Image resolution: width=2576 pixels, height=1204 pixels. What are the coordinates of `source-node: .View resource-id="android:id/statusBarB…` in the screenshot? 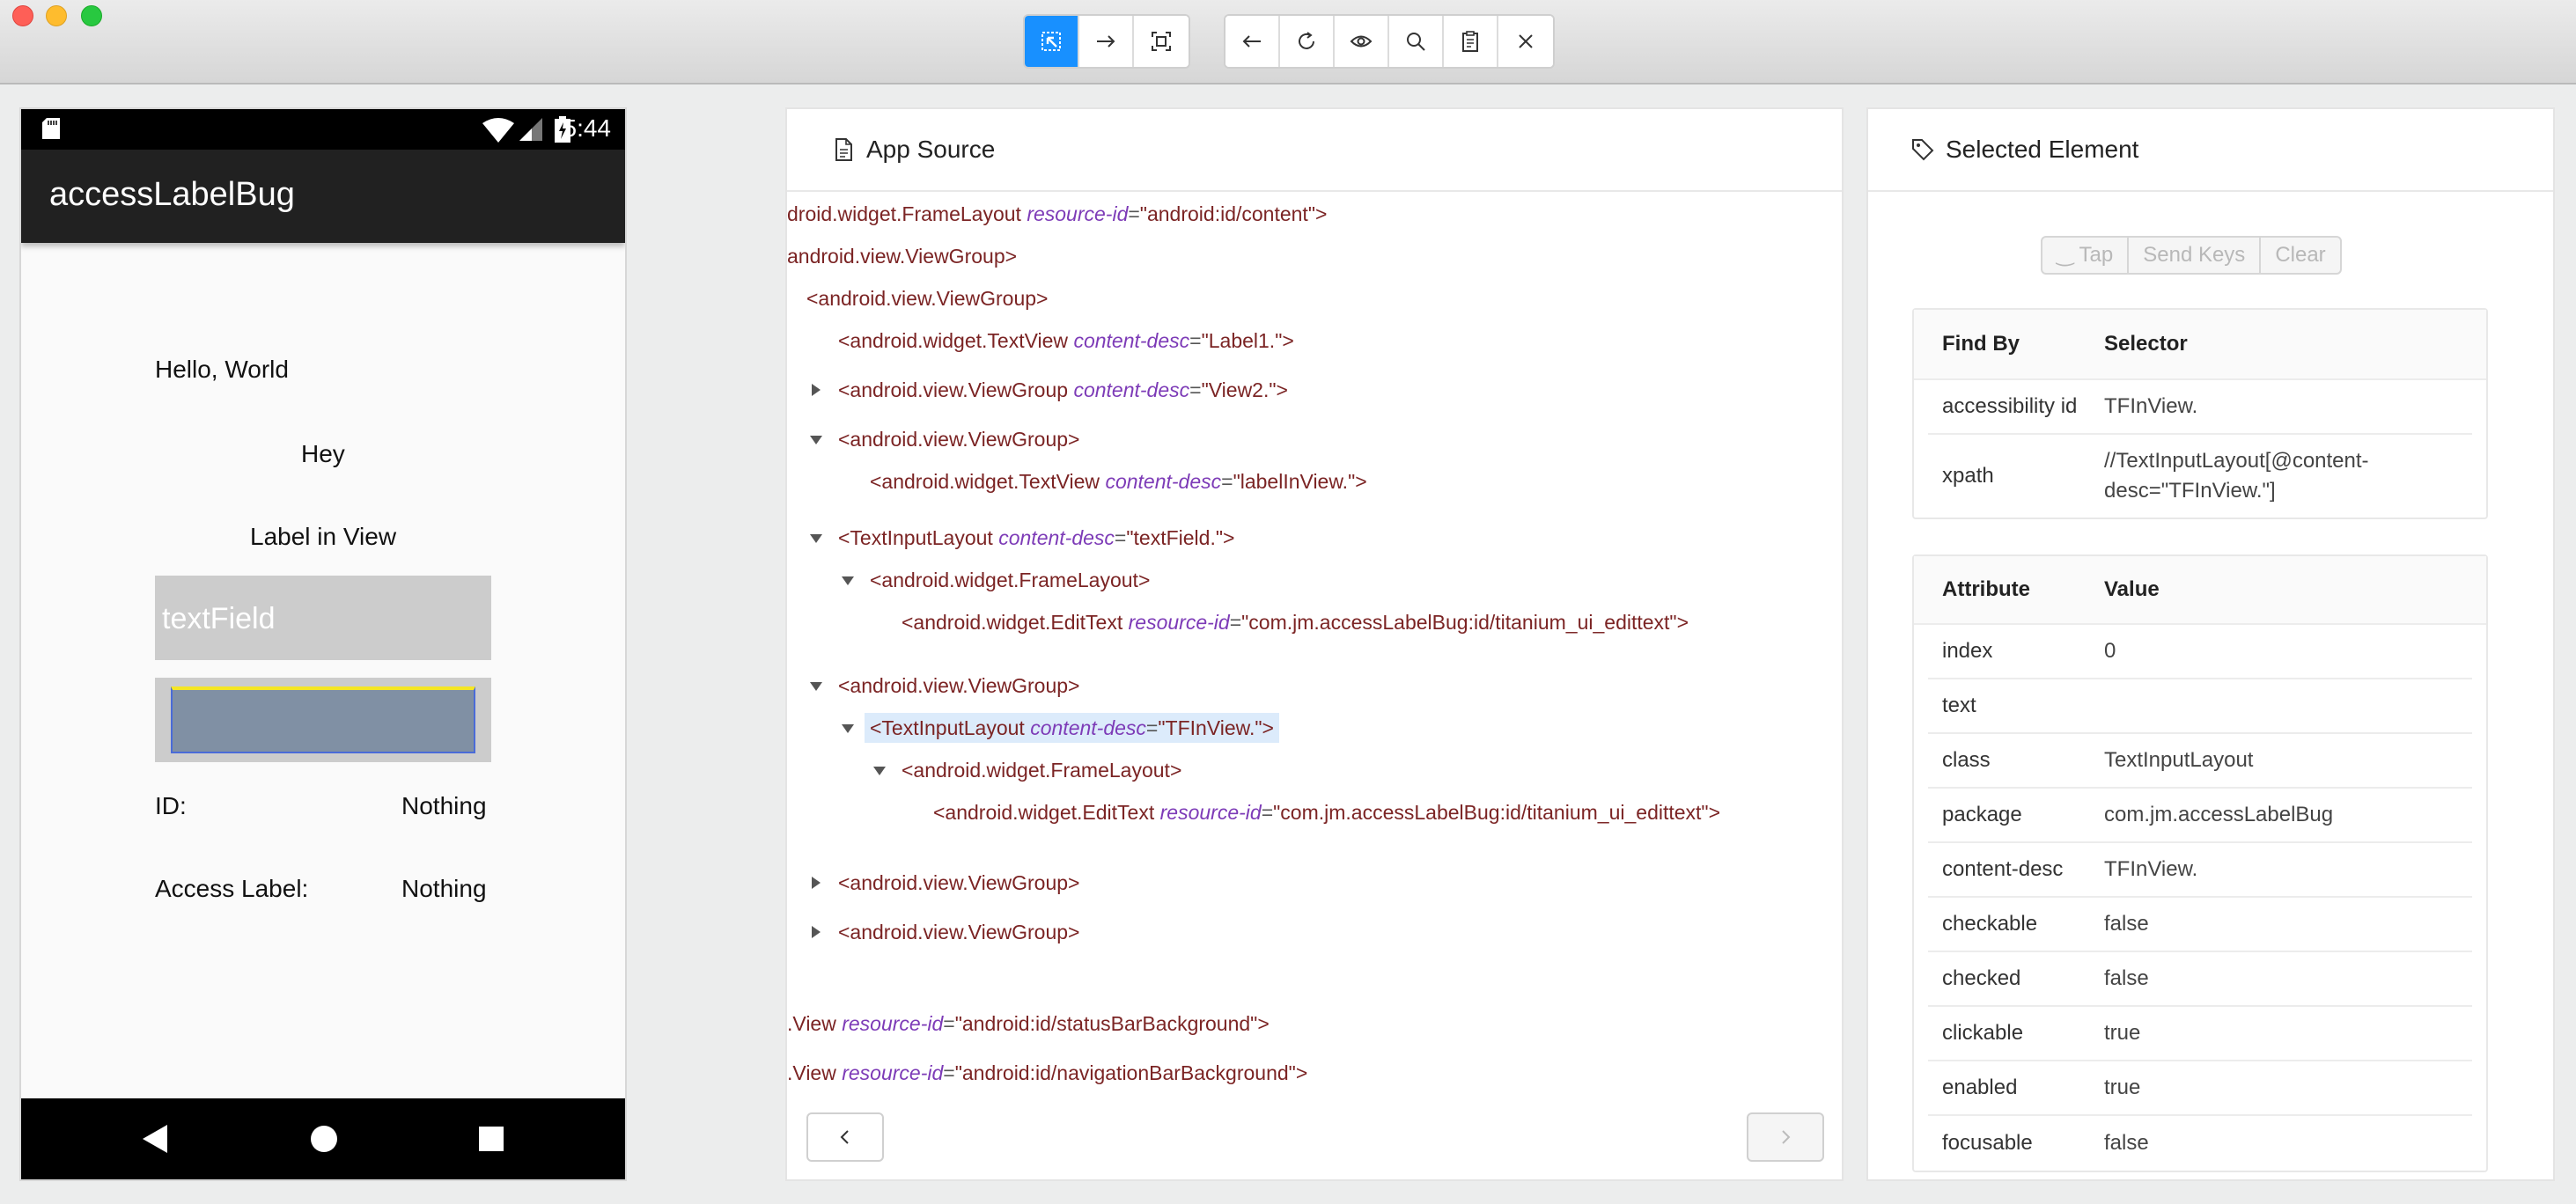 It's located at (1028, 1024).